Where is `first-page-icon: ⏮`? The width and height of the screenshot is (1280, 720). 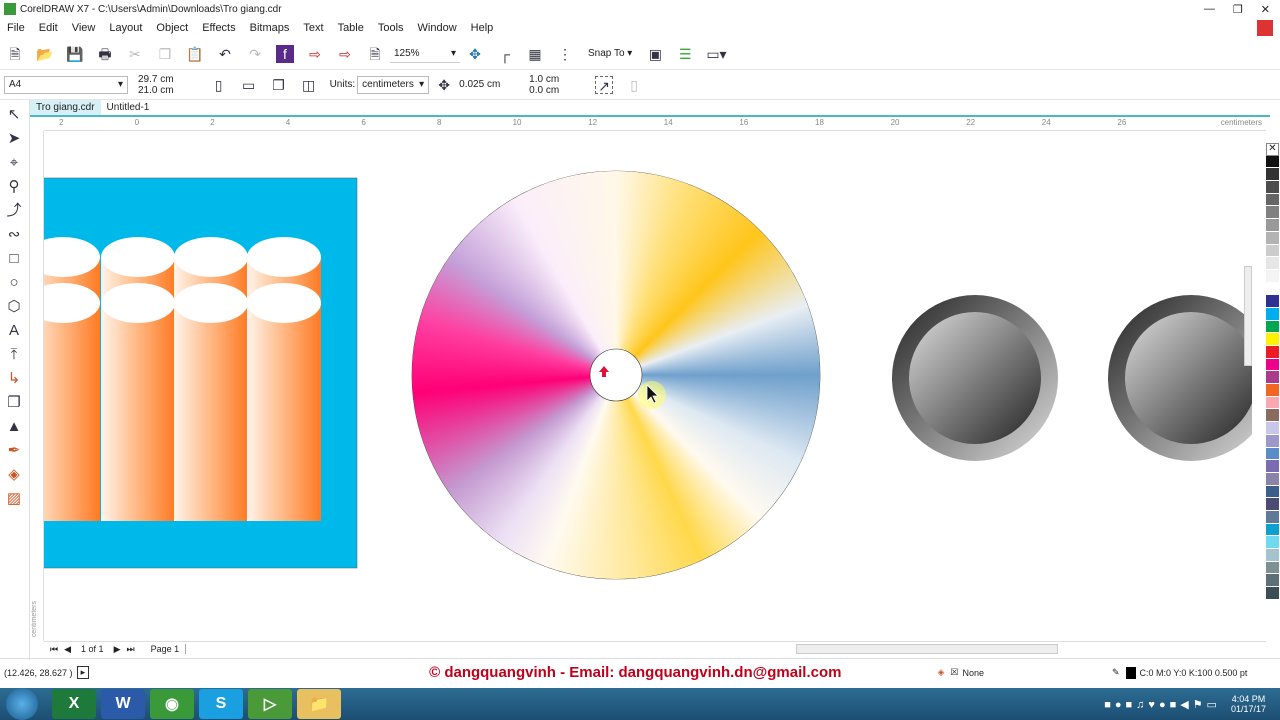 first-page-icon: ⏮ is located at coordinates (54, 649).